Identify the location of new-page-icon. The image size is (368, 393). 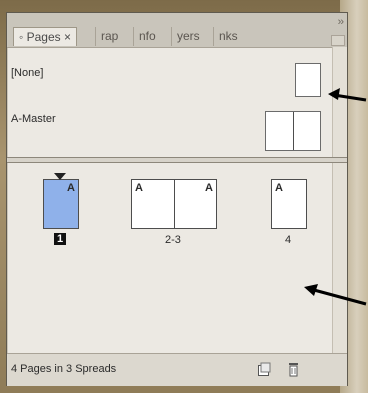
(264, 369).